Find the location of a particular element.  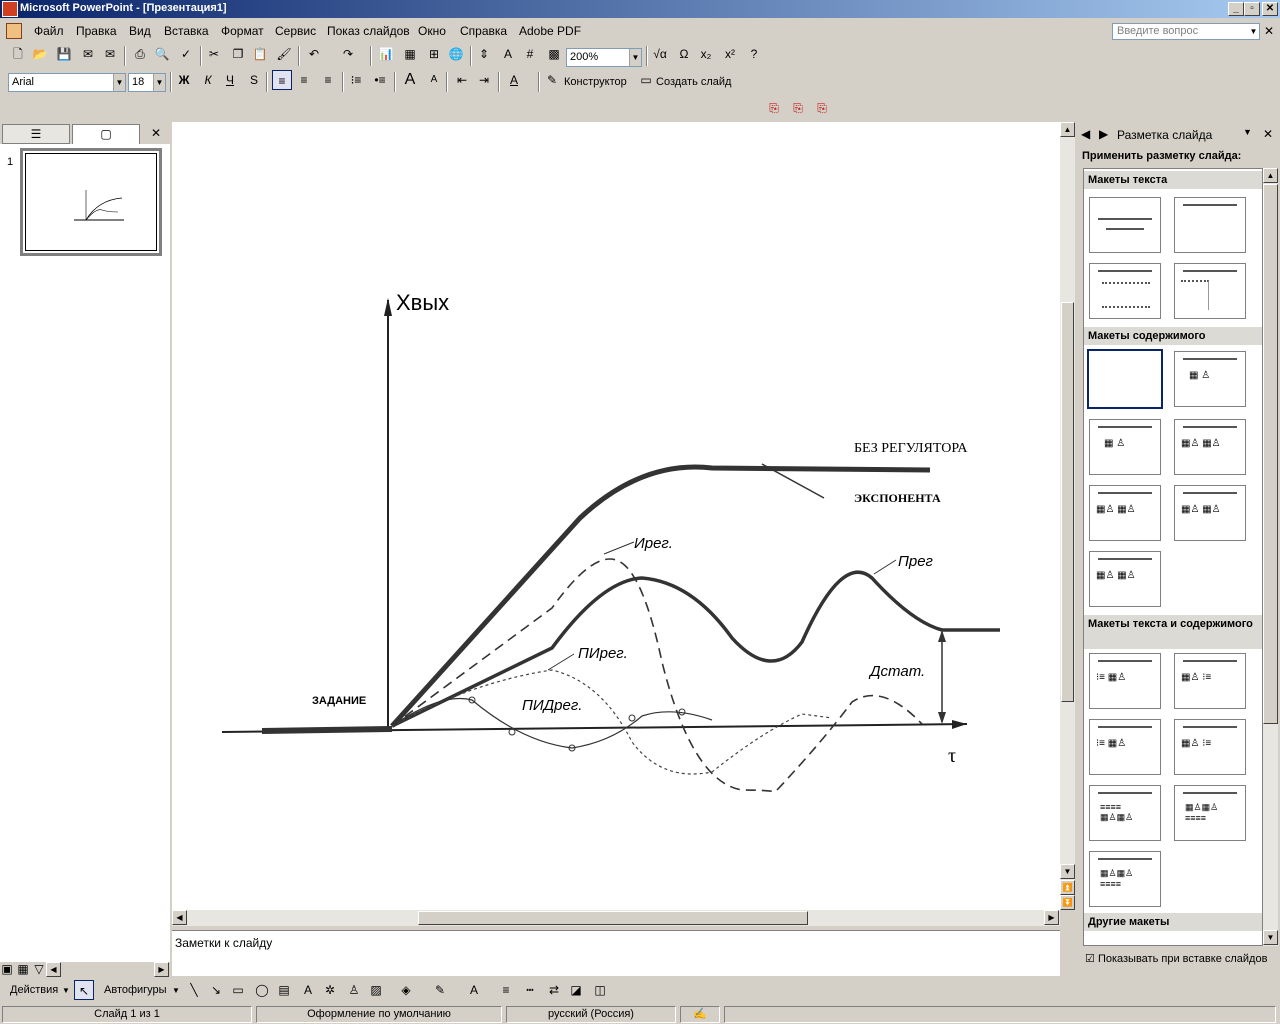

align-center-icon: ≡ is located at coordinates (304, 80).